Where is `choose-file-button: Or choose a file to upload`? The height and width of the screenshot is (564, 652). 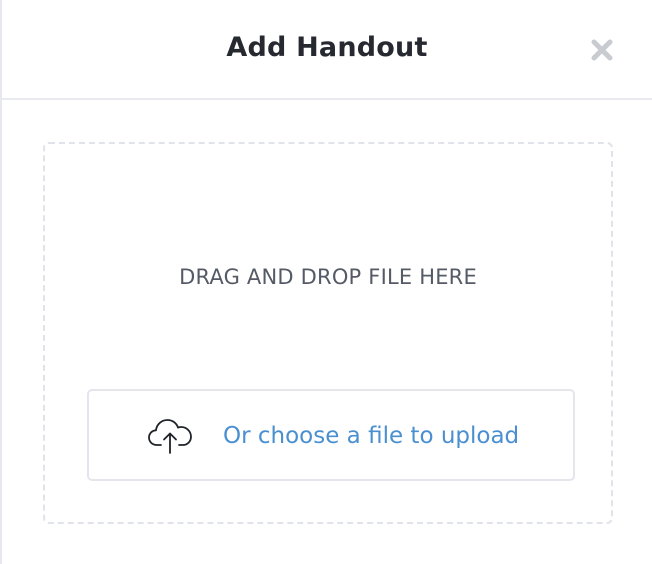
choose-file-button: Or choose a file to upload is located at coordinates (331, 435).